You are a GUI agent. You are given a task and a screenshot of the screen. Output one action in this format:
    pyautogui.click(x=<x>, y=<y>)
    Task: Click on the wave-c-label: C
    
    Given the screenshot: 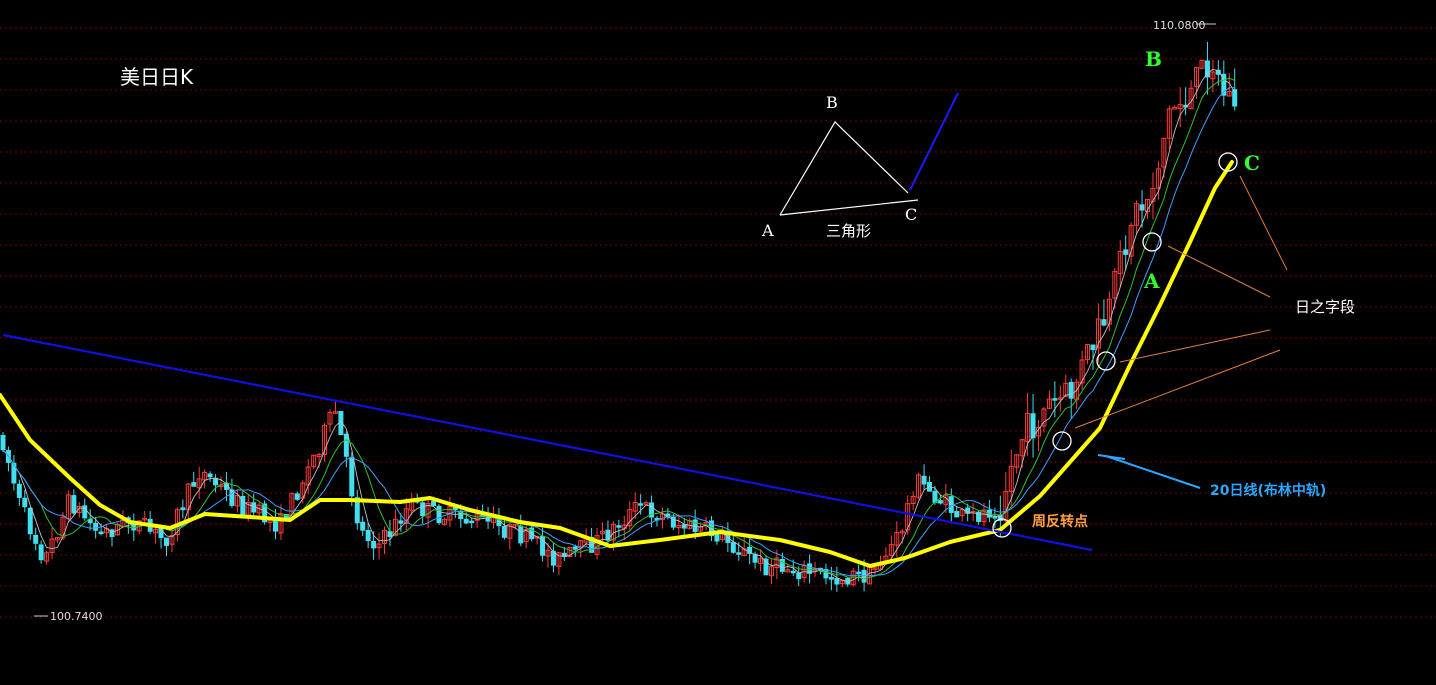 What is the action you would take?
    pyautogui.click(x=1252, y=163)
    